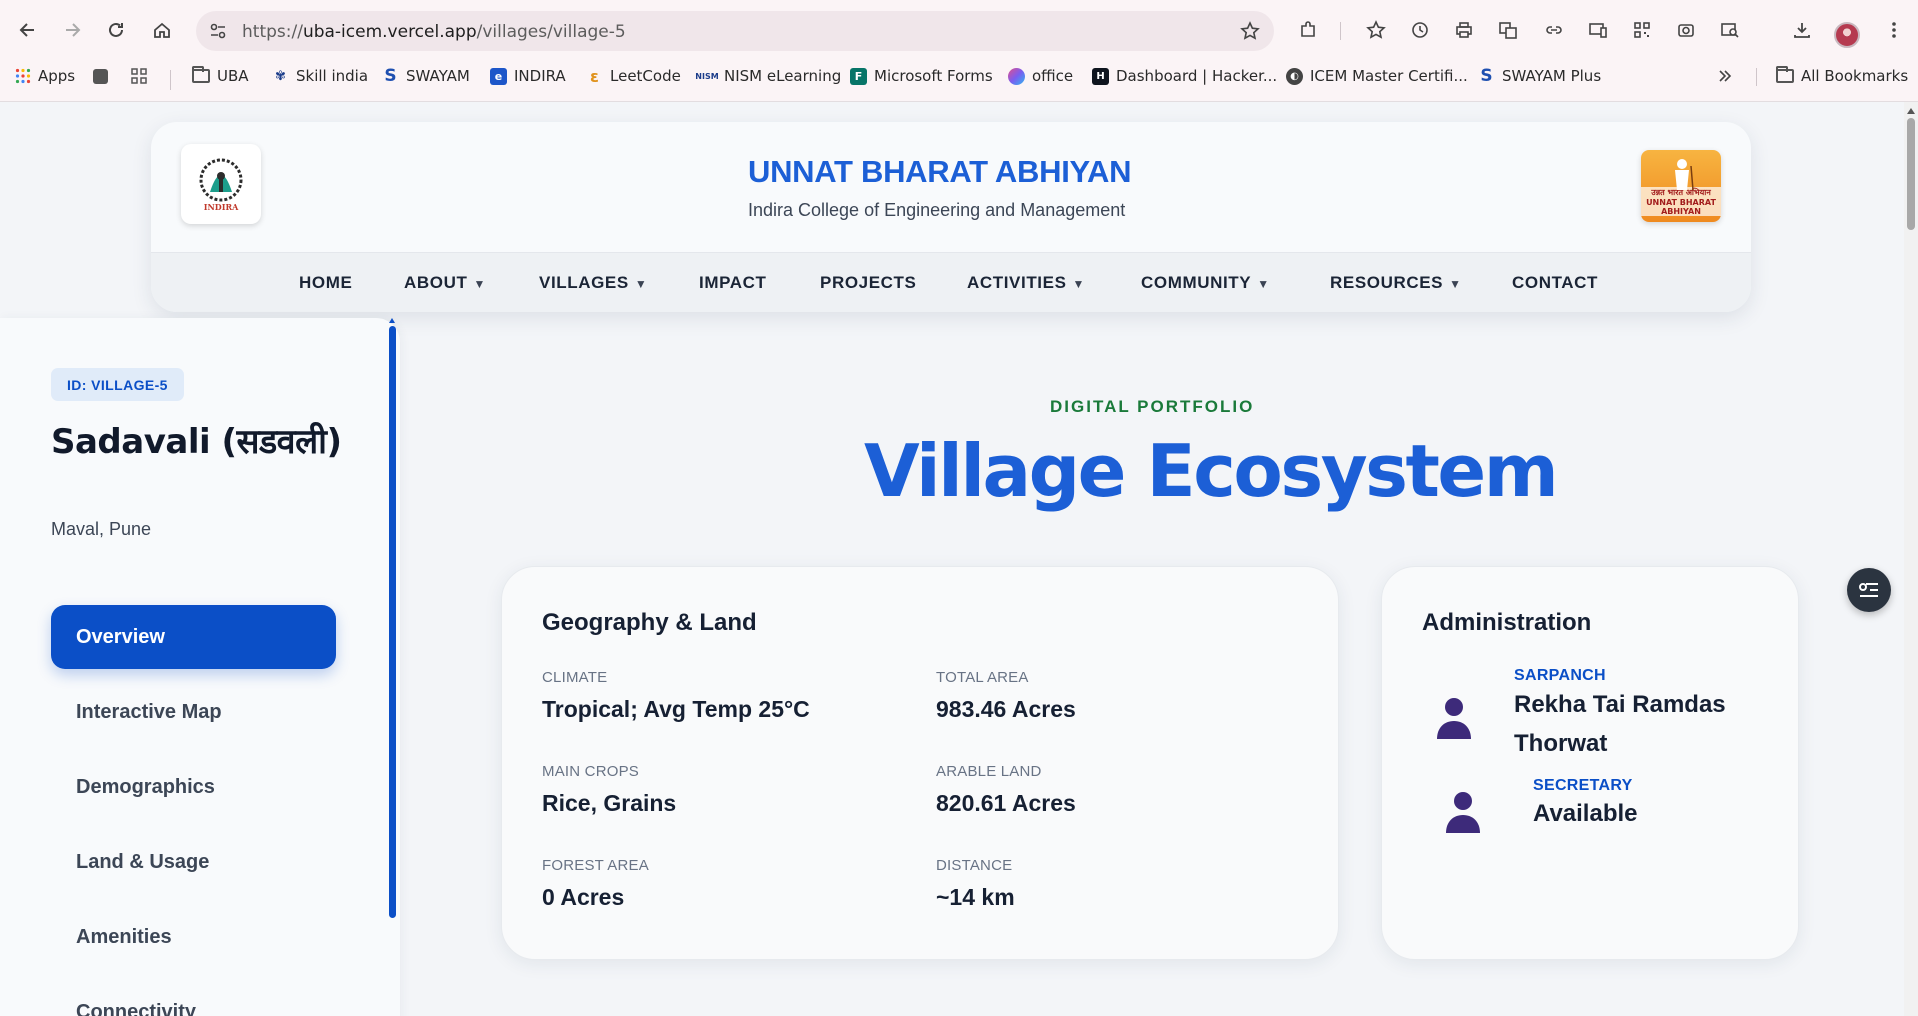 Image resolution: width=1918 pixels, height=1016 pixels. Describe the element at coordinates (44, 76) in the screenshot. I see `bookmark-apps: Apps` at that location.